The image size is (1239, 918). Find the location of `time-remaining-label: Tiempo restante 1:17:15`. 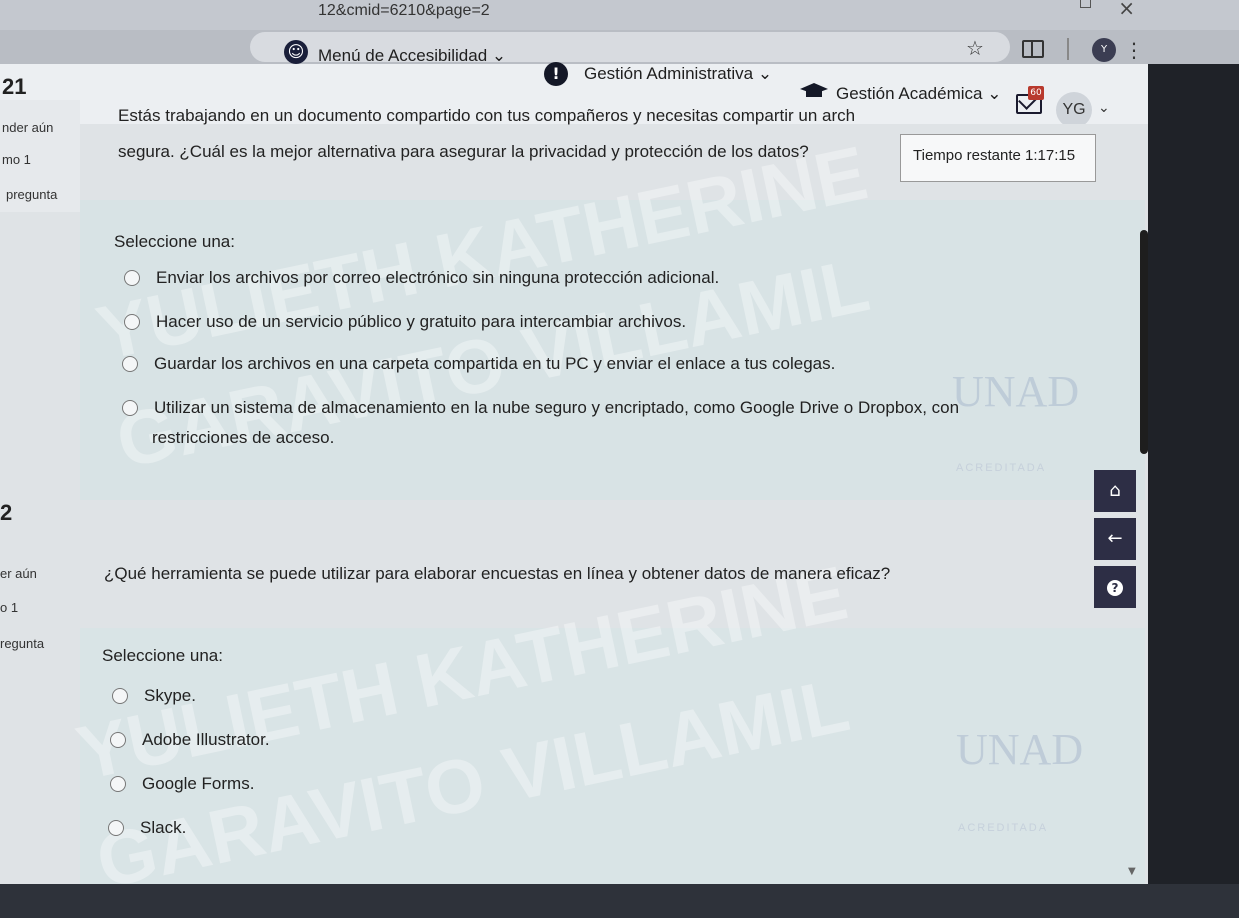

time-remaining-label: Tiempo restante 1:17:15 is located at coordinates (994, 155).